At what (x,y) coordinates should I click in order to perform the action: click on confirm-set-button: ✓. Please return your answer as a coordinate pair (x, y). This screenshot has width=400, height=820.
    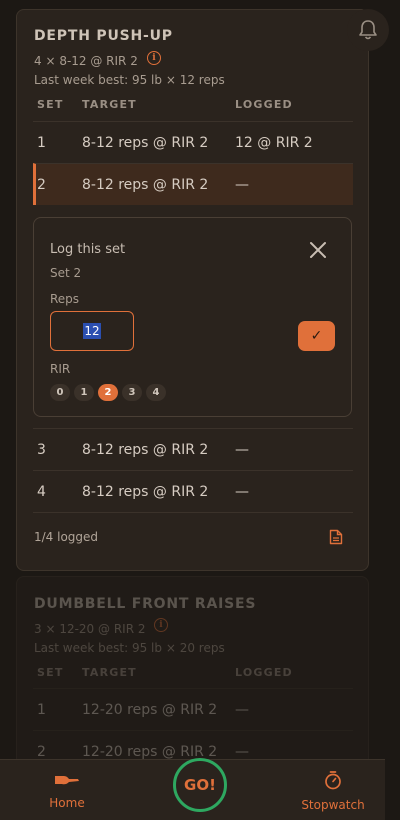
    Looking at the image, I should click on (316, 336).